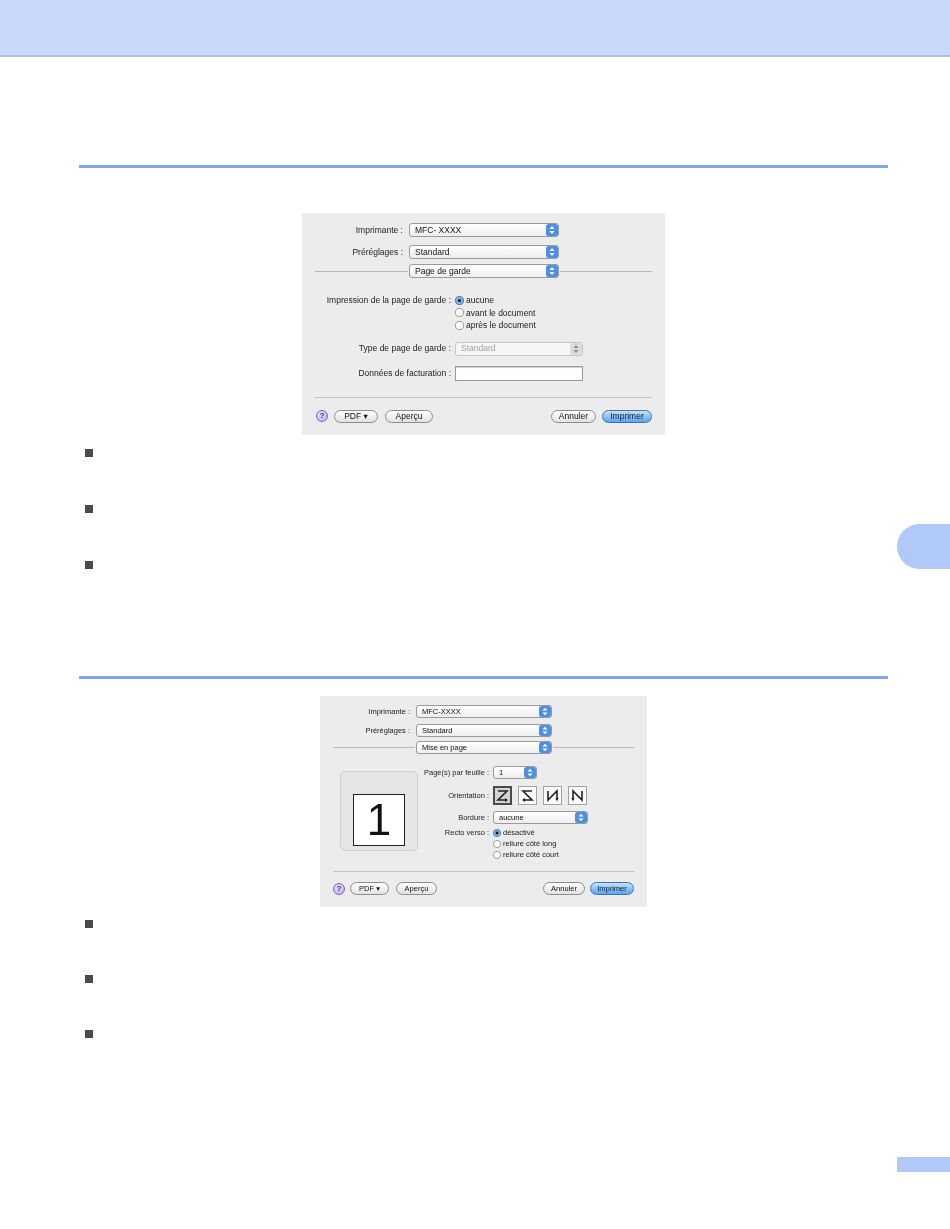  Describe the element at coordinates (377, 252) in the screenshot. I see `presets-label: Préréglages :` at that location.